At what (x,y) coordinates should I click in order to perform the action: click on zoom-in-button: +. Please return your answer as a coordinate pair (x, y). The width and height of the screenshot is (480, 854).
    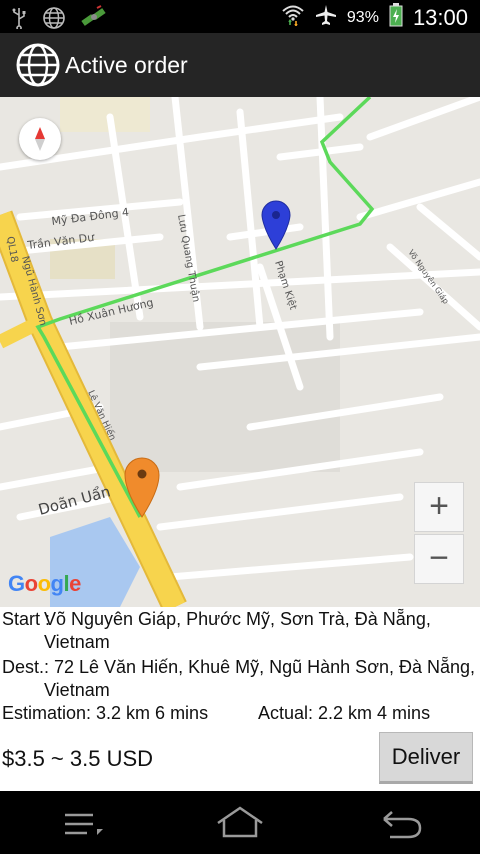
    Looking at the image, I should click on (439, 507).